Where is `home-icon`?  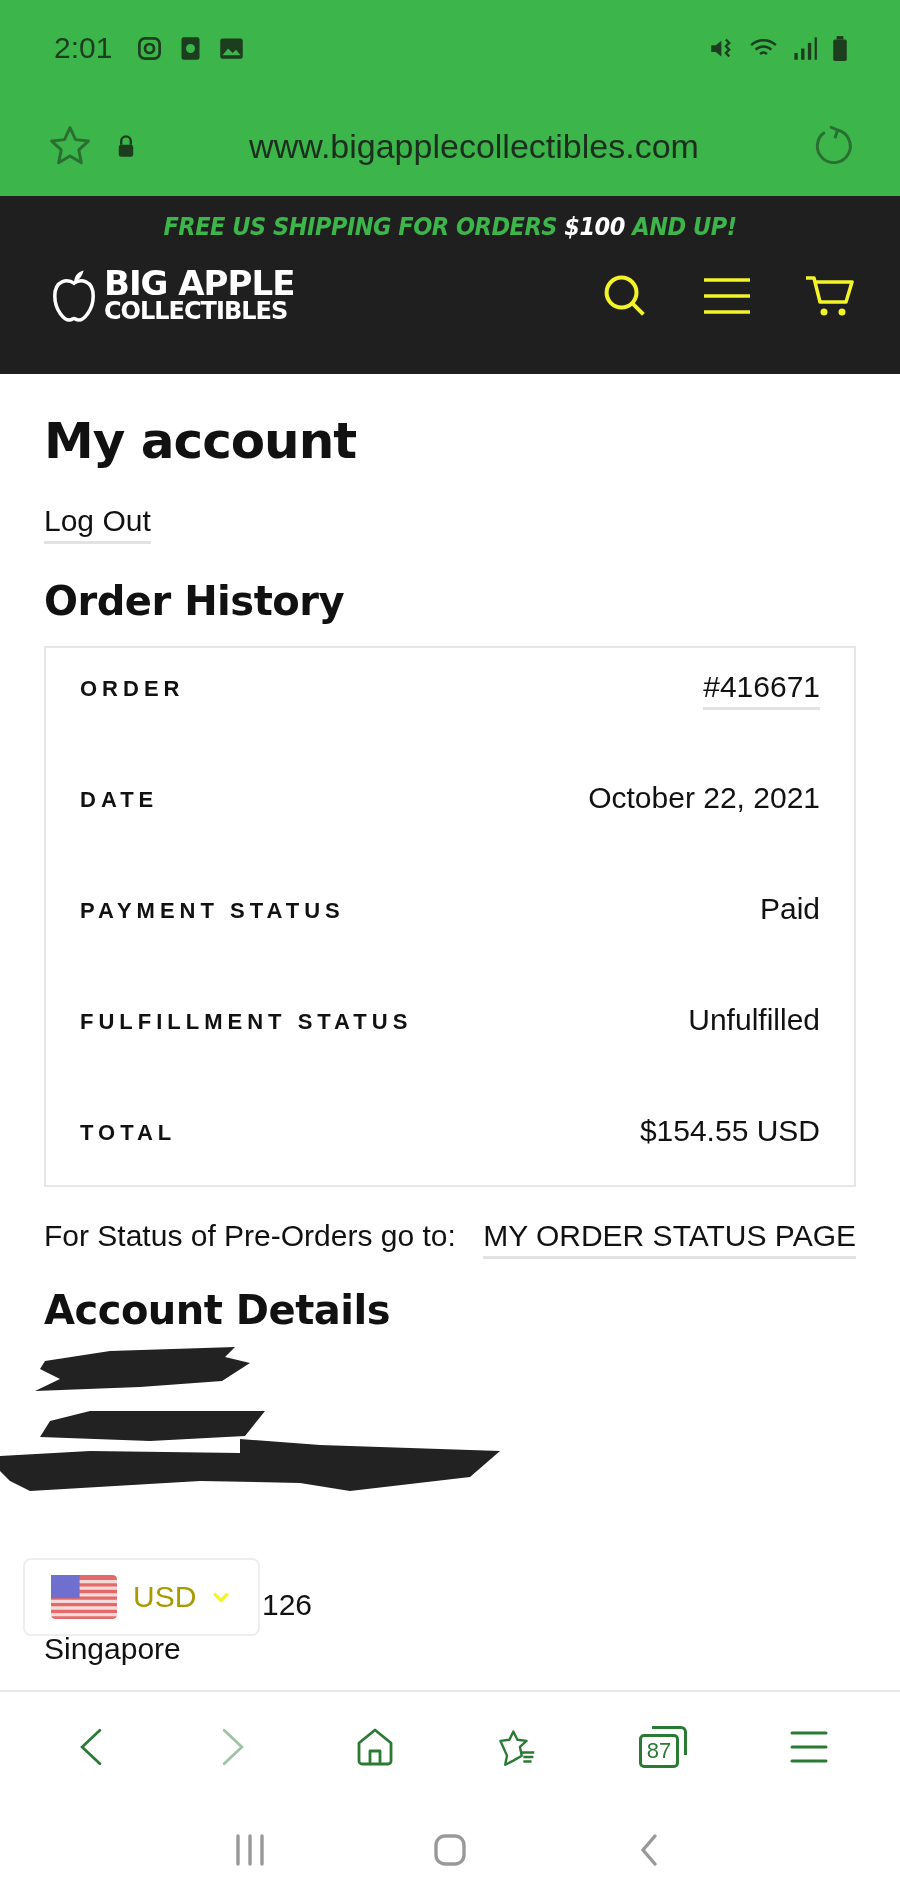
home-icon is located at coordinates (375, 1747).